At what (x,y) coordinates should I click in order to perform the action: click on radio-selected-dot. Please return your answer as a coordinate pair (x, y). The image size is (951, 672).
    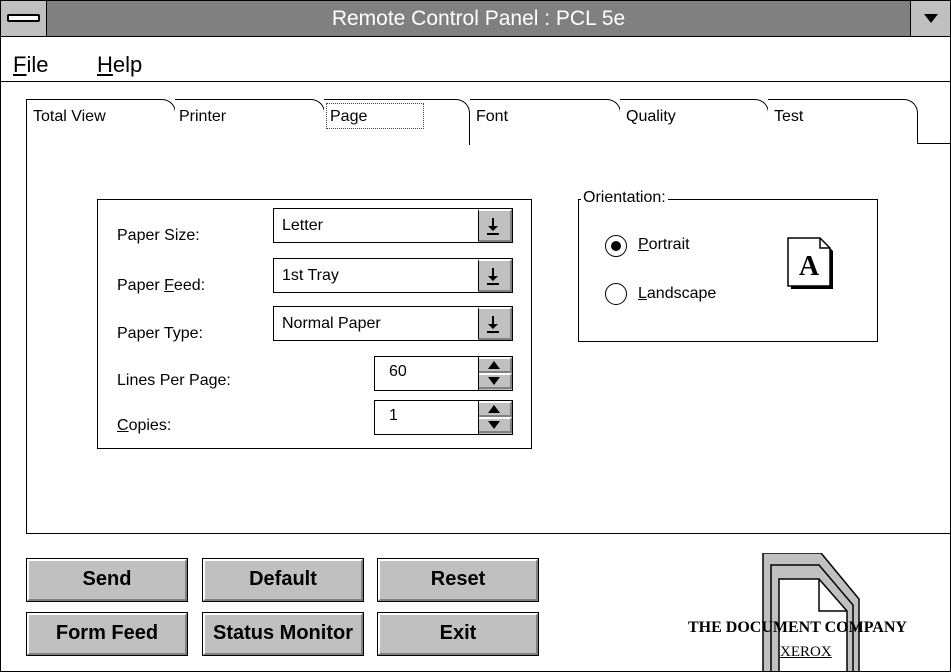
    Looking at the image, I should click on (616, 246).